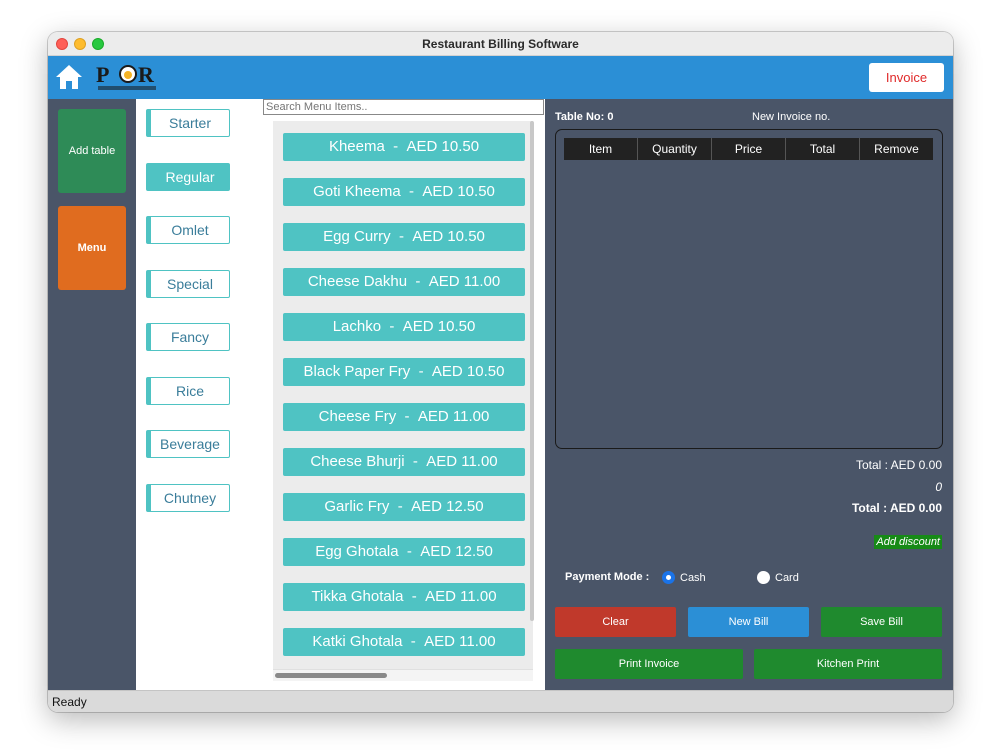 The width and height of the screenshot is (1000, 750). I want to click on menu-item-button: Egg Ghotala - AED 12.50, so click(404, 552).